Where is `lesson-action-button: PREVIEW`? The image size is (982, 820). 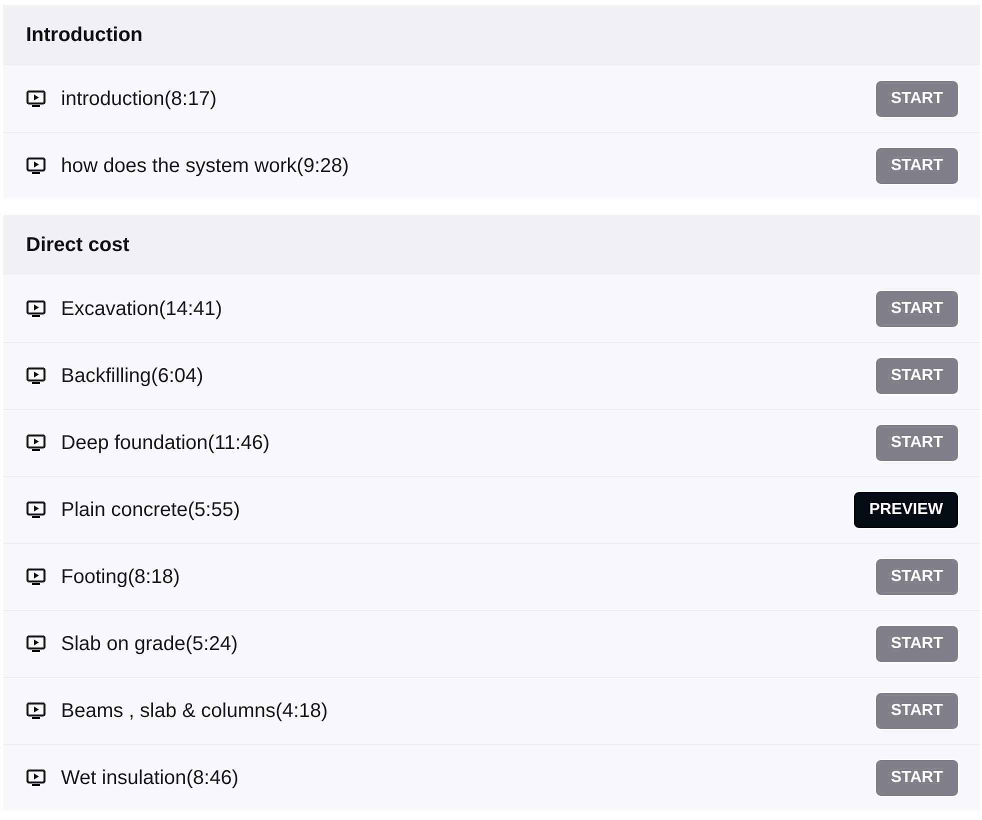 lesson-action-button: PREVIEW is located at coordinates (906, 510).